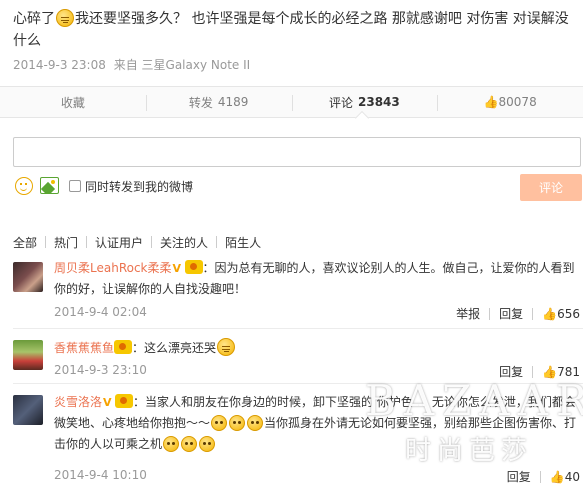  What do you see at coordinates (243, 242) in the screenshot?
I see `filter-strangers: 陌生人` at bounding box center [243, 242].